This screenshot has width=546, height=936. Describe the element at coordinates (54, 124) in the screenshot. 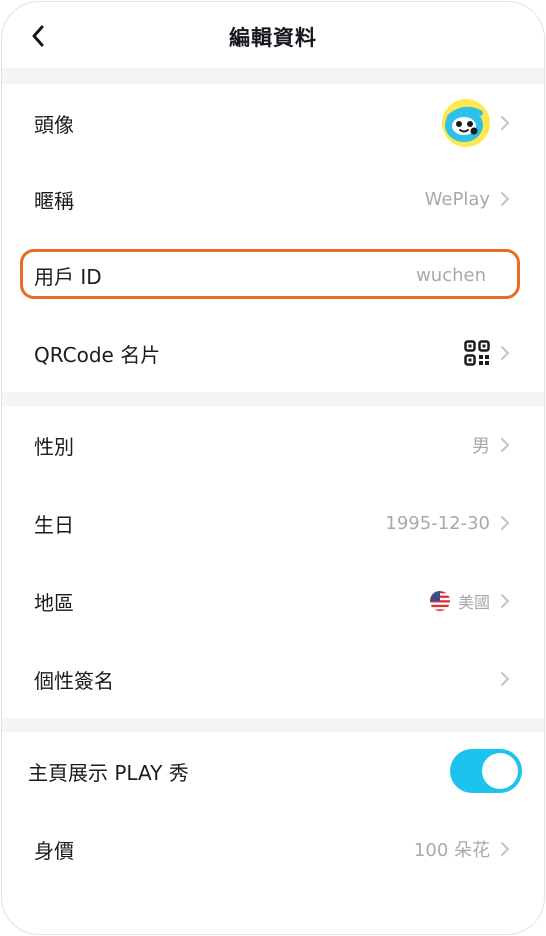

I see `avatar-label: 頭像` at that location.